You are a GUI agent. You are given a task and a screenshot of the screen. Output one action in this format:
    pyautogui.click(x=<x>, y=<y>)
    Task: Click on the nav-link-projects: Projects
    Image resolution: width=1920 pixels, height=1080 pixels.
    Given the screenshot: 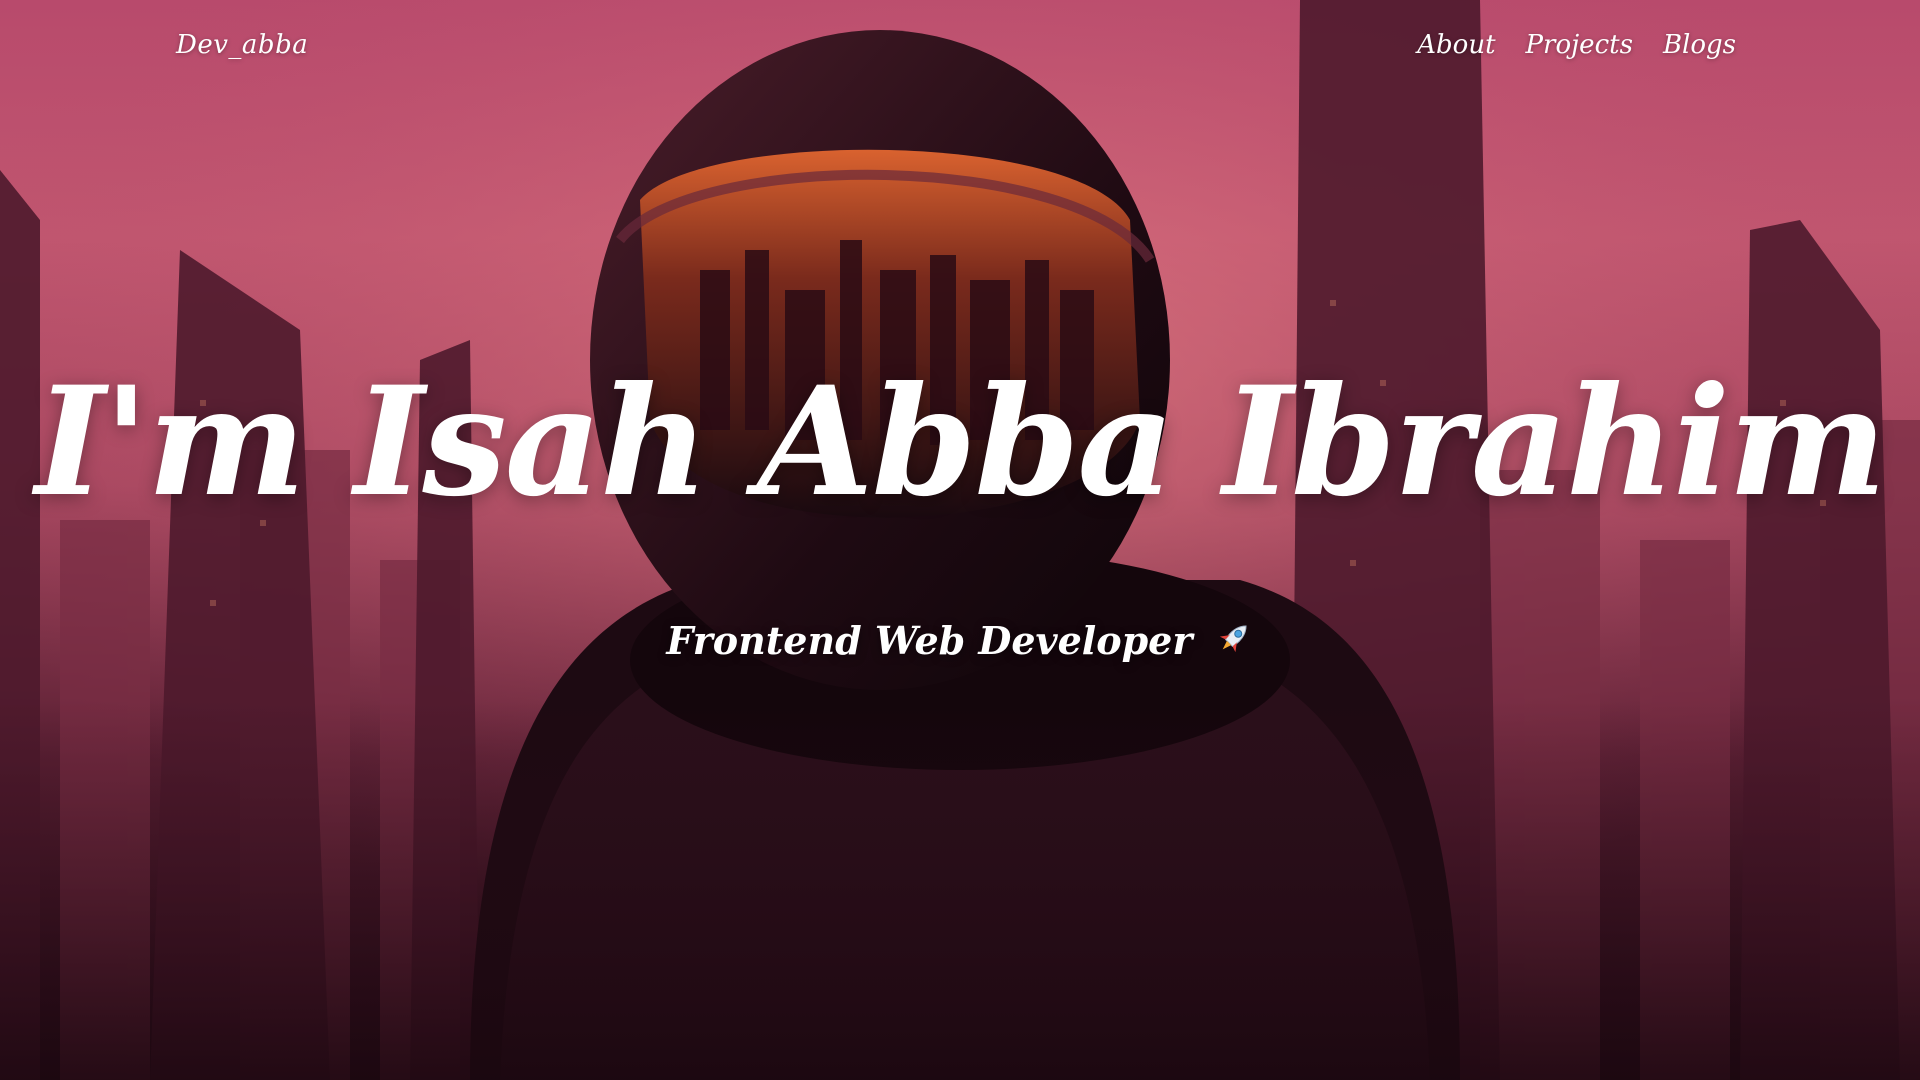 What is the action you would take?
    pyautogui.click(x=1579, y=45)
    